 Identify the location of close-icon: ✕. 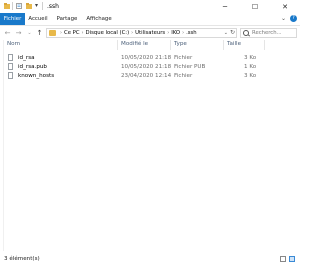
(285, 6).